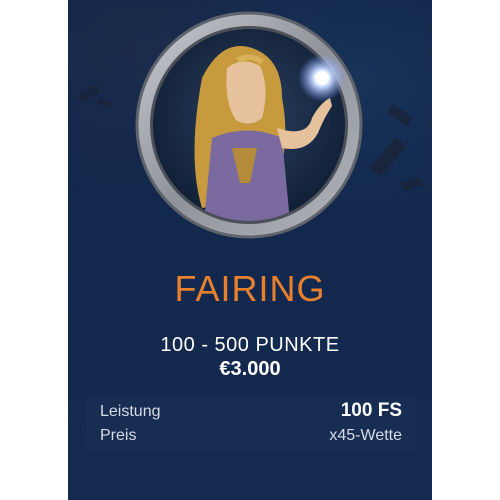  What do you see at coordinates (250, 288) in the screenshot?
I see `tournament-title: FAIRING` at bounding box center [250, 288].